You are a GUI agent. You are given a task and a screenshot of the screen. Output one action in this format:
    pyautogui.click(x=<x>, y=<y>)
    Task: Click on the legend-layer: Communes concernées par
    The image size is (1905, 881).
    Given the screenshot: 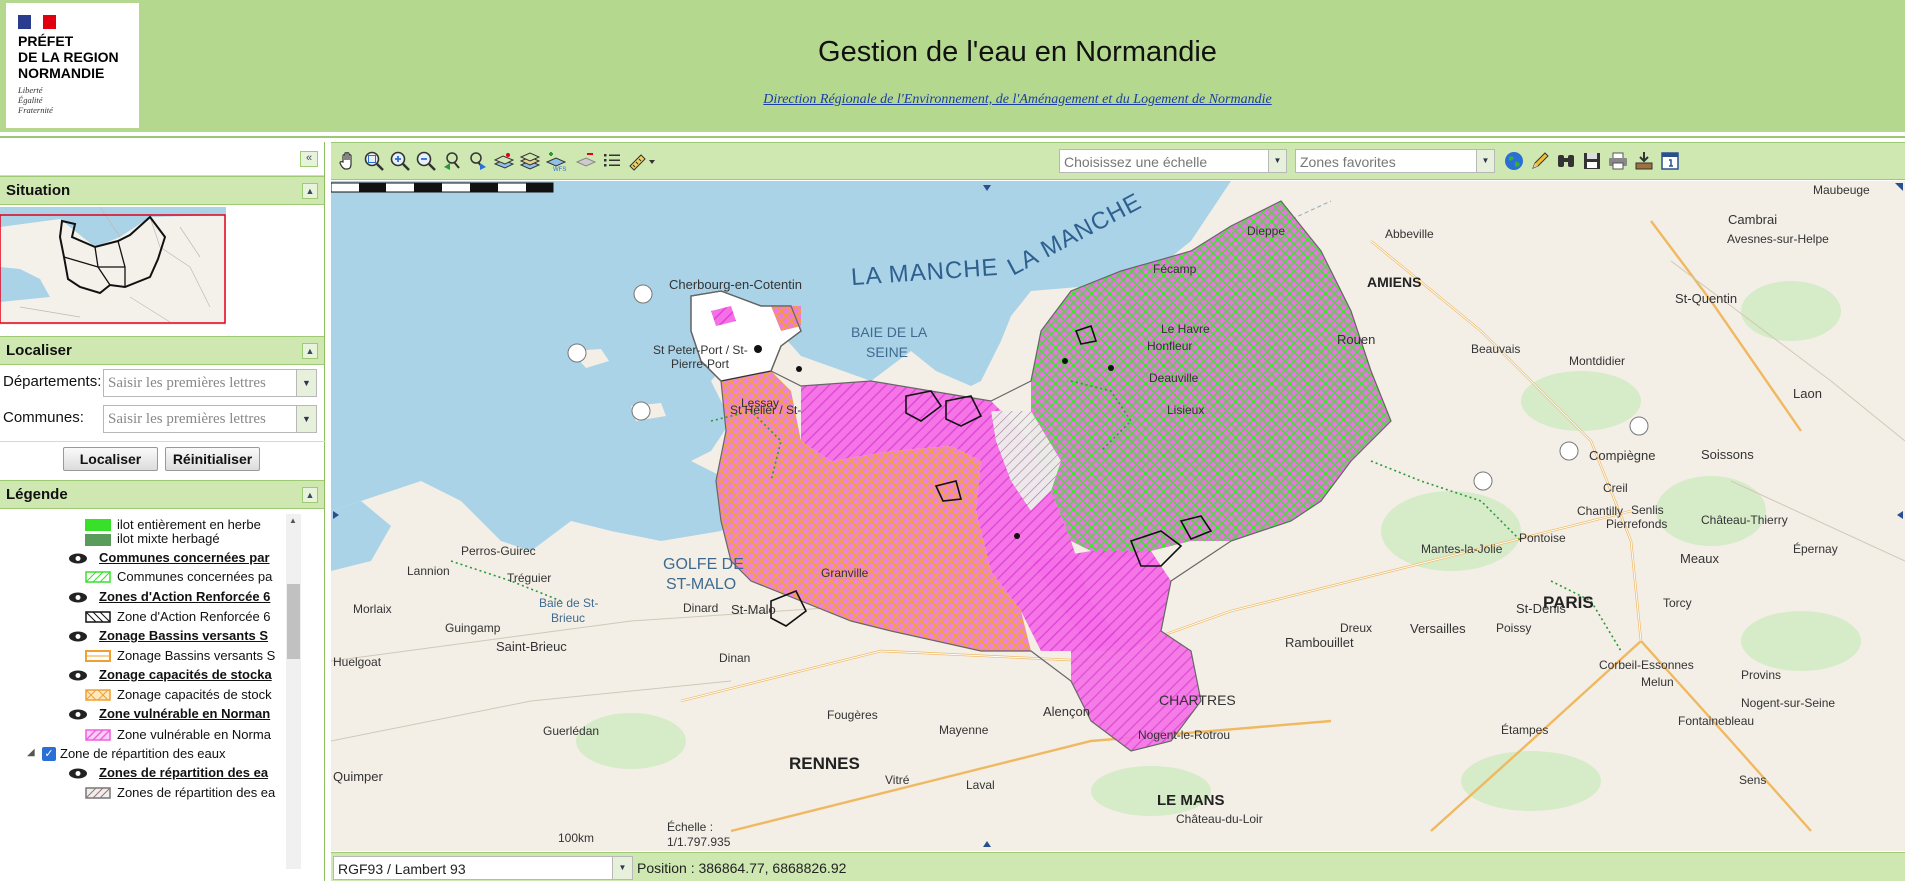 What is the action you would take?
    pyautogui.click(x=184, y=557)
    